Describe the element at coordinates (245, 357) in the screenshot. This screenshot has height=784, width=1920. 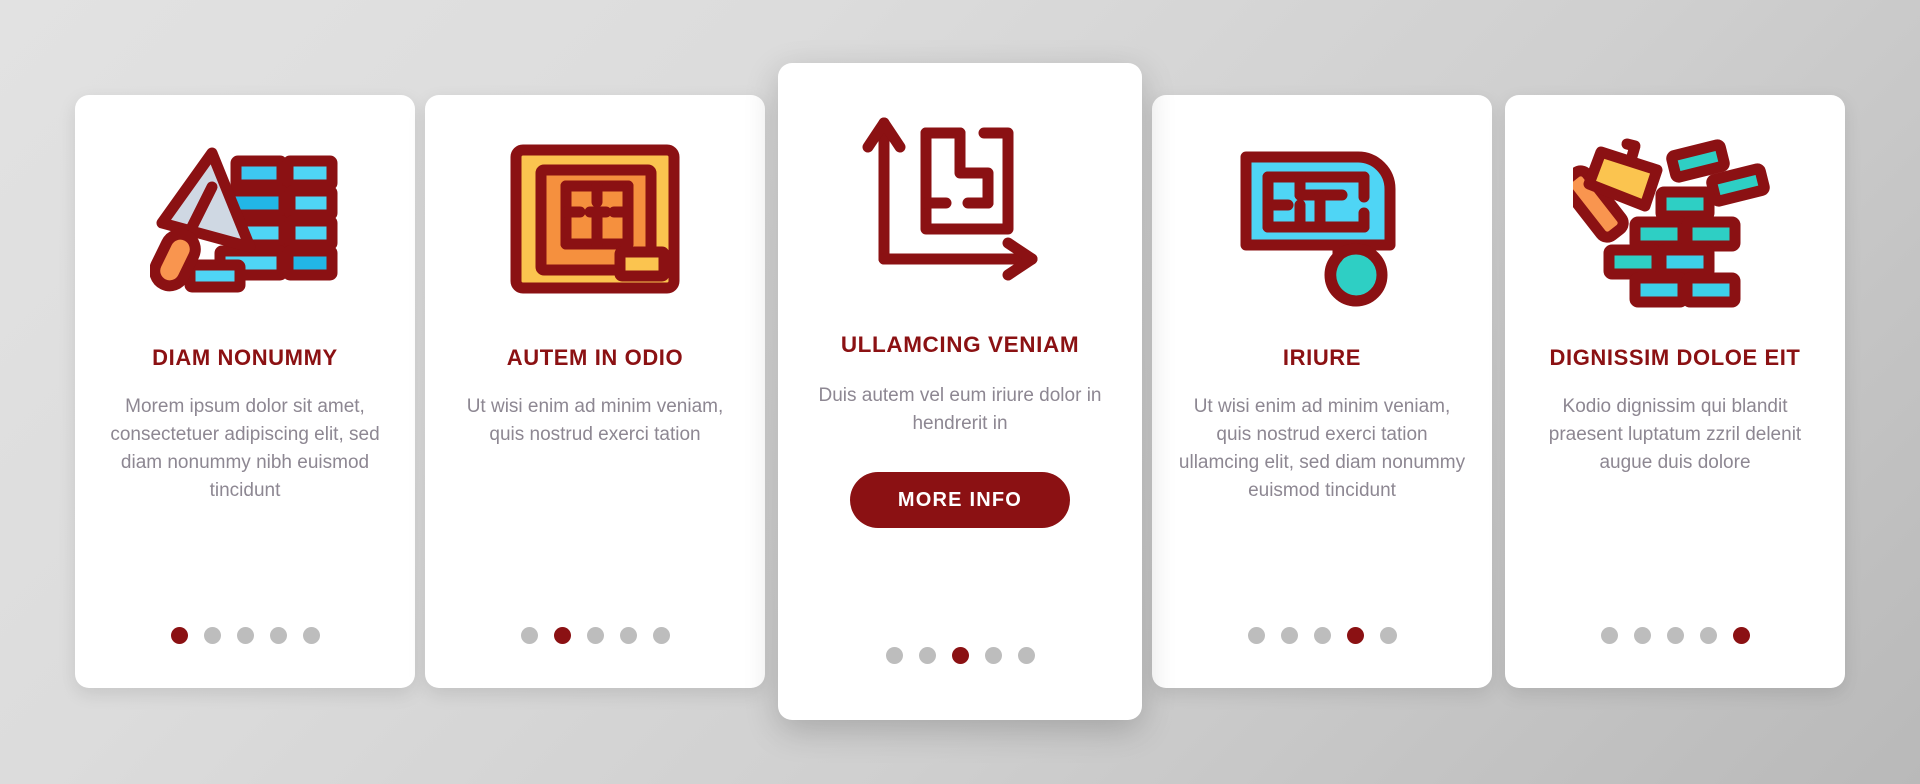
I see `card-title: DIAM NONUMMY` at that location.